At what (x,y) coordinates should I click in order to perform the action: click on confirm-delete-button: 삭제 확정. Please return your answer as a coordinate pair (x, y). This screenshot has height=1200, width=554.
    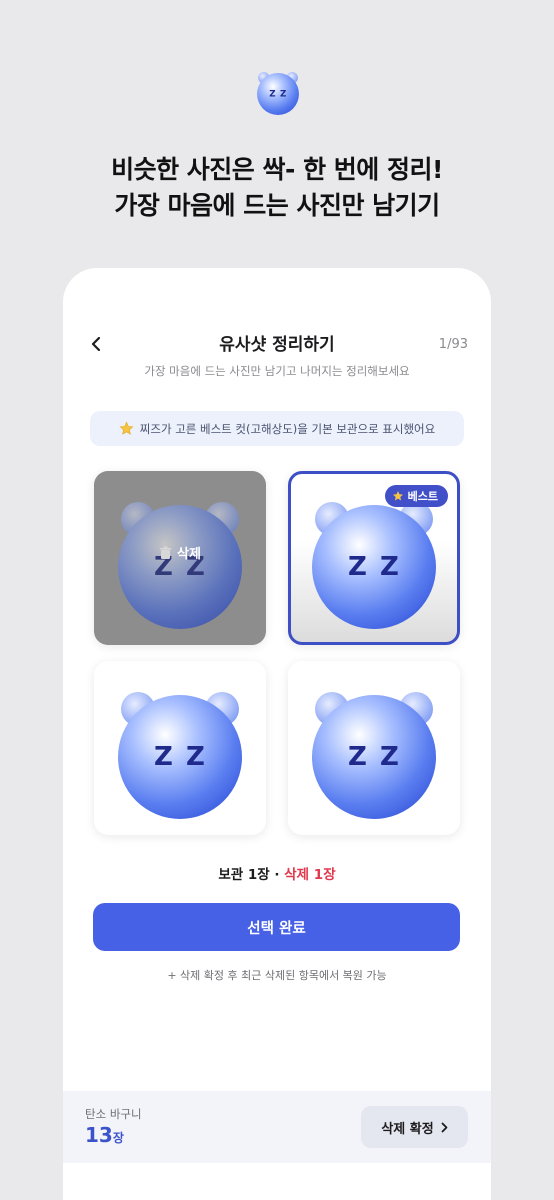
    Looking at the image, I should click on (414, 1127).